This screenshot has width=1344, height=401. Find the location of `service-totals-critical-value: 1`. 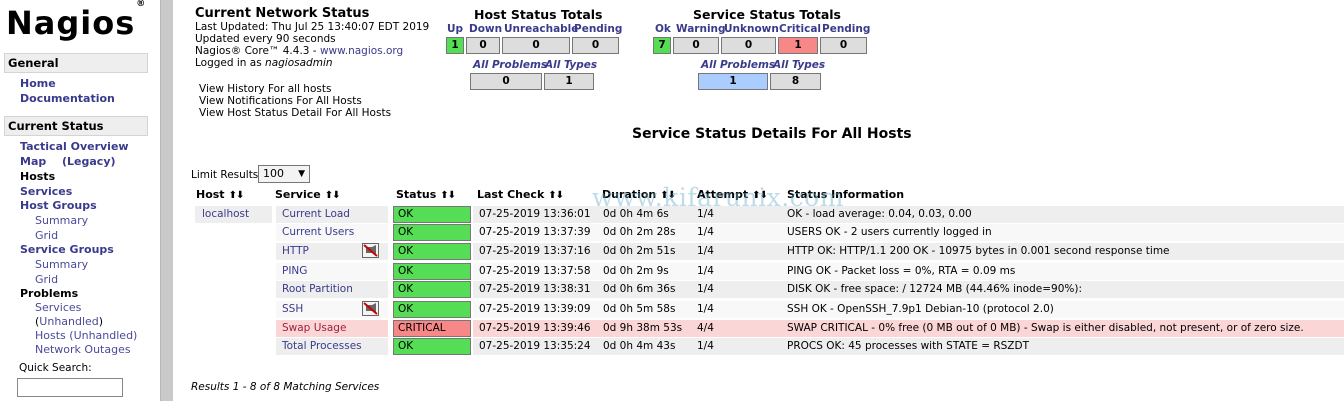

service-totals-critical-value: 1 is located at coordinates (798, 45).